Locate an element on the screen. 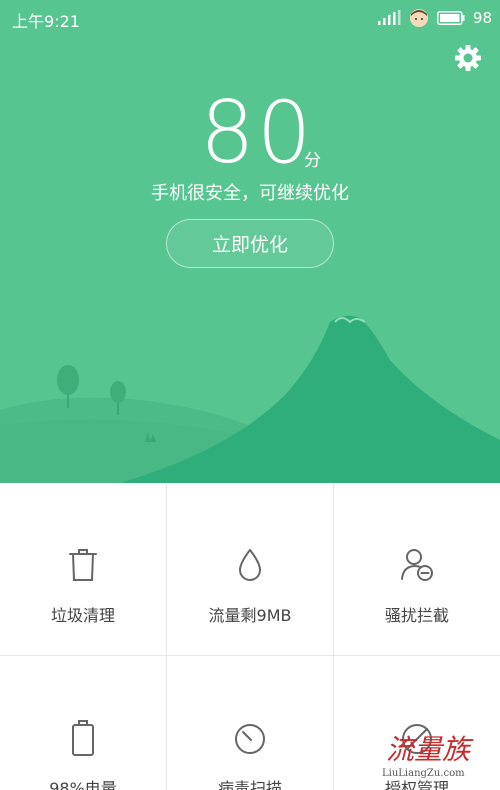 The width and height of the screenshot is (500, 790). trash-icon is located at coordinates (83, 565).